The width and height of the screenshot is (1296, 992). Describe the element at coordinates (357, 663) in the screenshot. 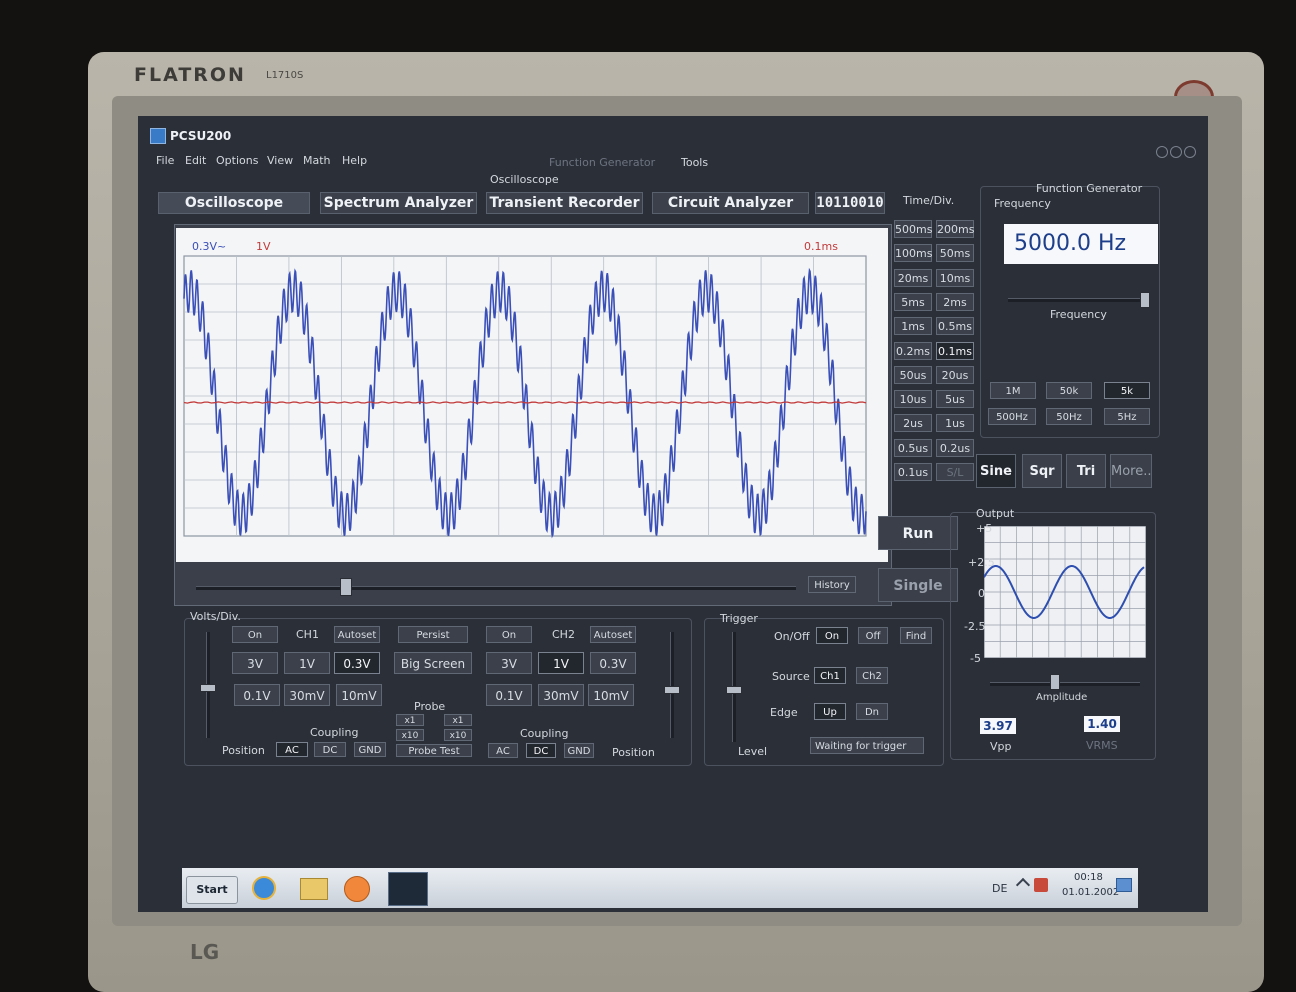

I see `ch1-range-0p3v: 0.3V` at that location.